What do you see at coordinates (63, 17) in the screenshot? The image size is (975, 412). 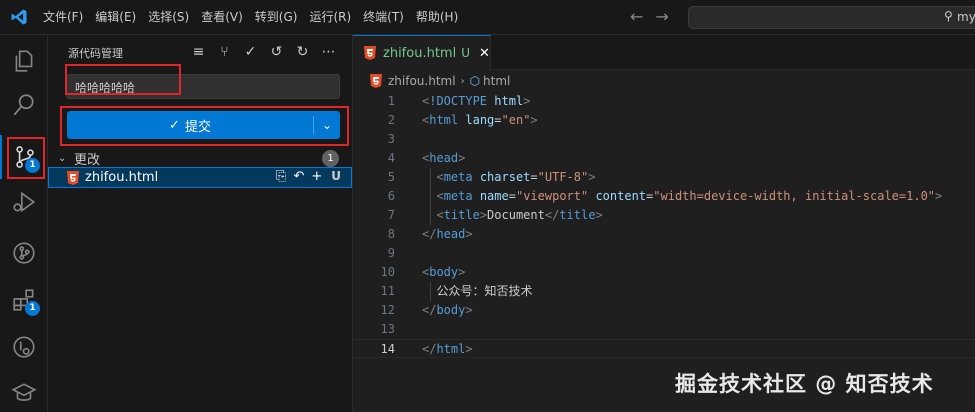 I see `menu-file: 文件(F)` at bounding box center [63, 17].